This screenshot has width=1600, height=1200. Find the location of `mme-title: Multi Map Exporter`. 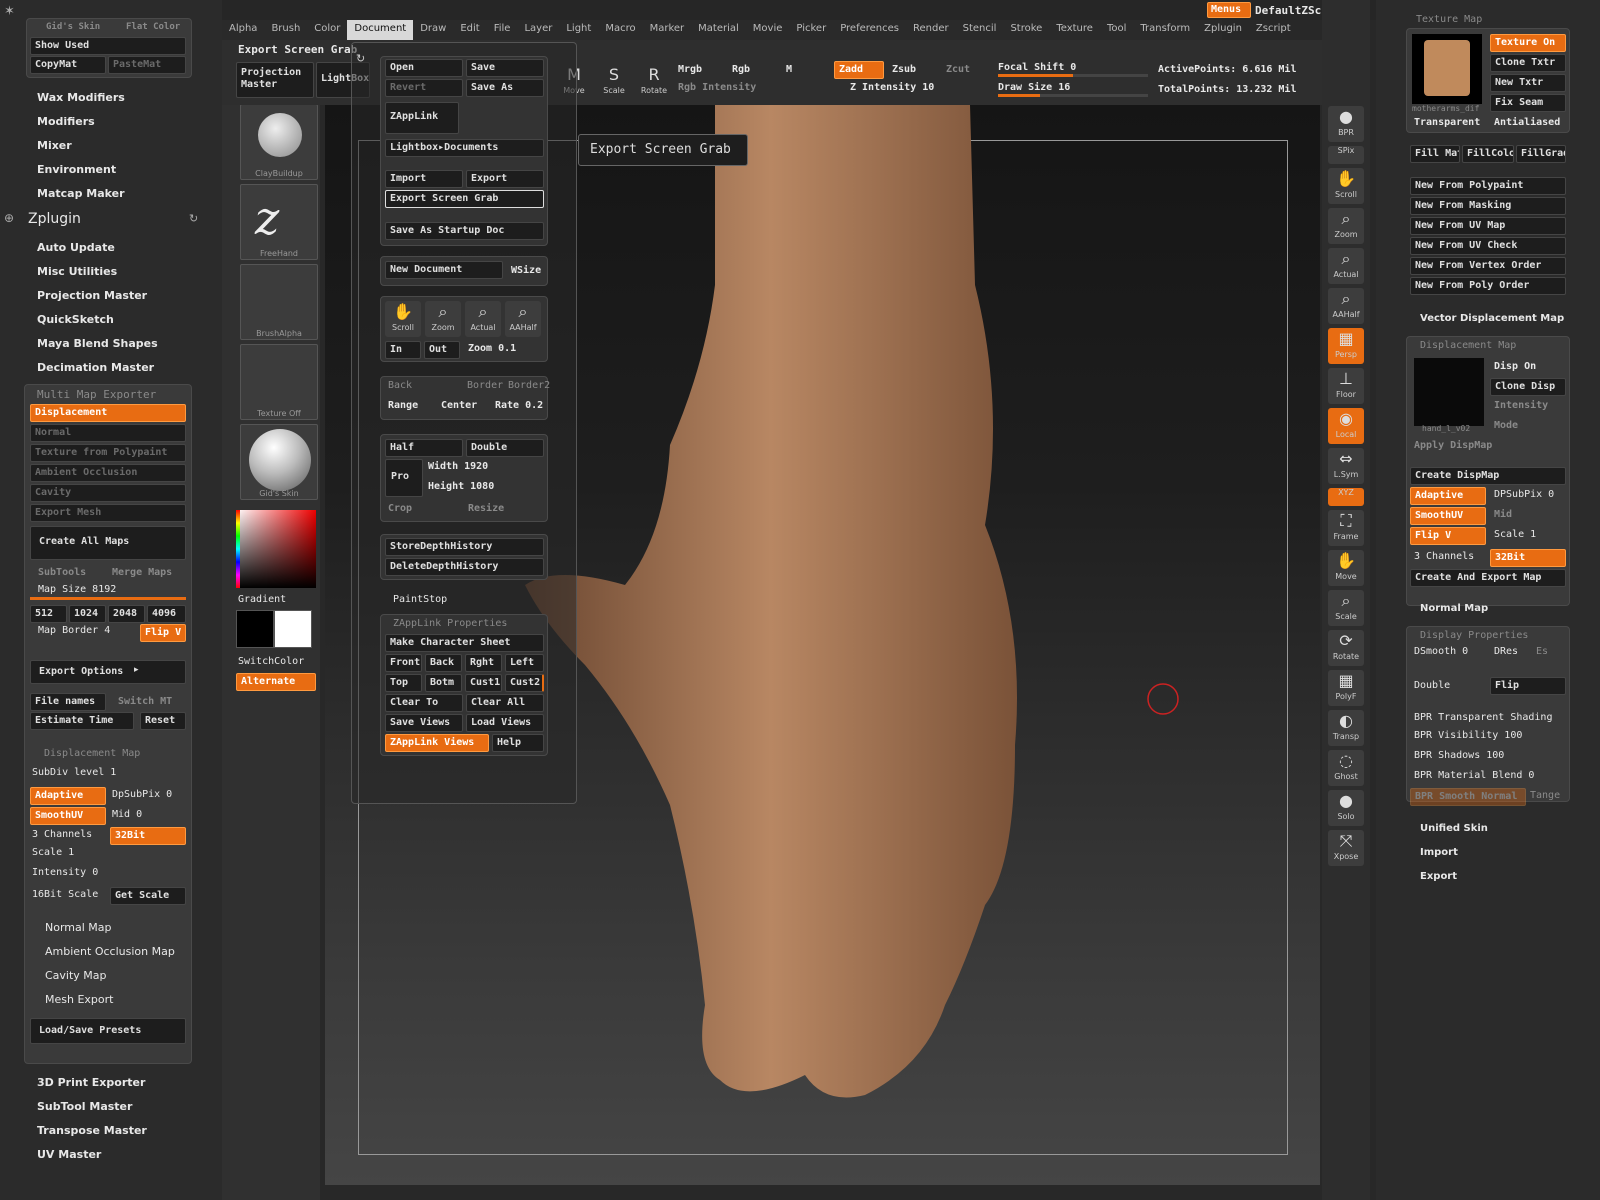

mme-title: Multi Map Exporter is located at coordinates (96, 394).